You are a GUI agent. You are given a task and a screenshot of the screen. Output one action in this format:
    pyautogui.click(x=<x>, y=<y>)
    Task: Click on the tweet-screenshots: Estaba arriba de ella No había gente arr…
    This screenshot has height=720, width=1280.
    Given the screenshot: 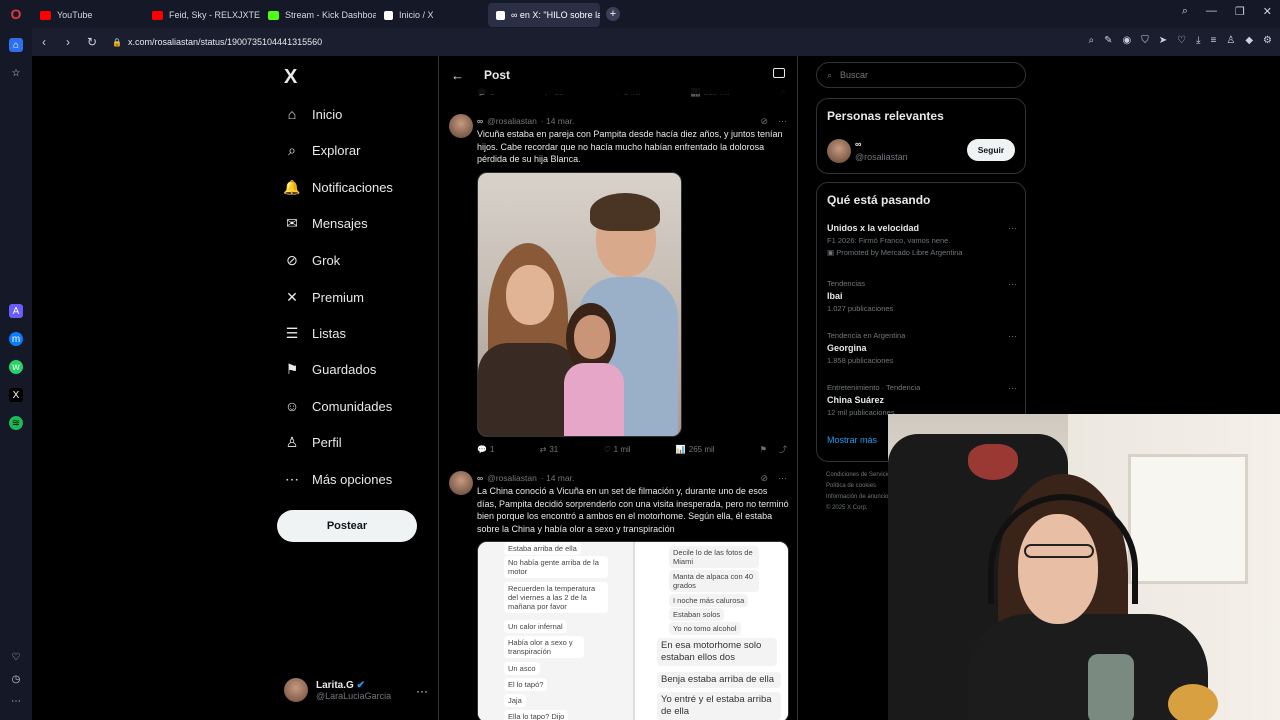 What is the action you would take?
    pyautogui.click(x=633, y=630)
    